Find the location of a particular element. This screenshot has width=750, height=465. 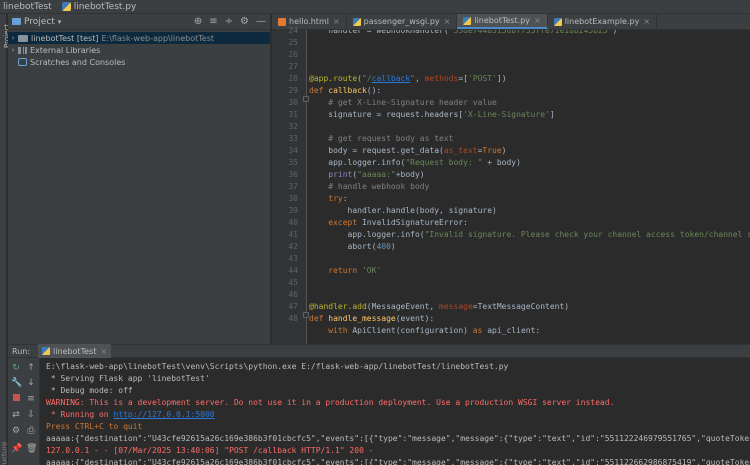

project-panel-header: Project ▾ ⊕ ≡ ÷ ⚙ — is located at coordinates (139, 22).